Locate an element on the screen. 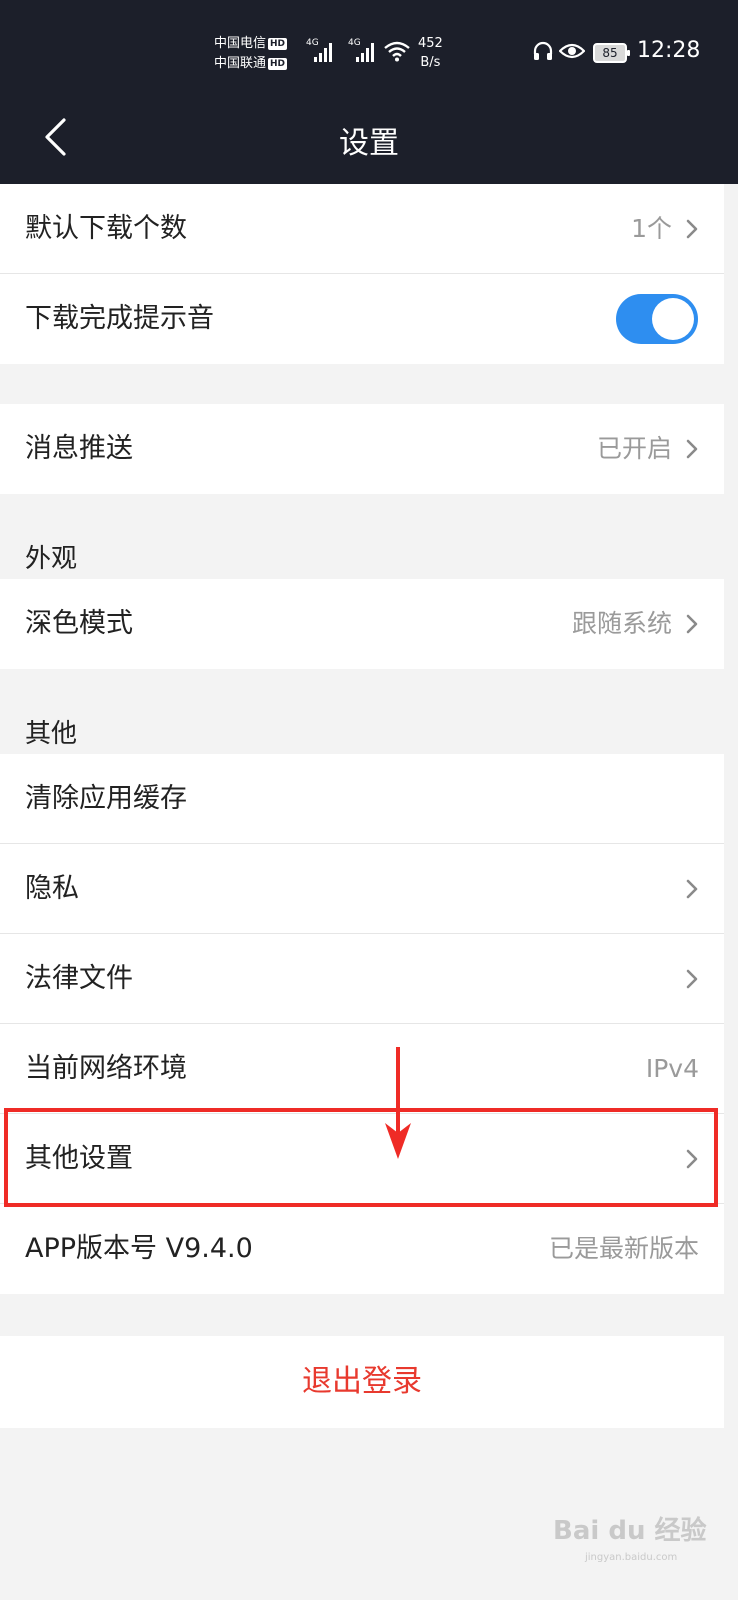 The width and height of the screenshot is (738, 1600). default-download-count-label: 默认下载个数 is located at coordinates (106, 228).